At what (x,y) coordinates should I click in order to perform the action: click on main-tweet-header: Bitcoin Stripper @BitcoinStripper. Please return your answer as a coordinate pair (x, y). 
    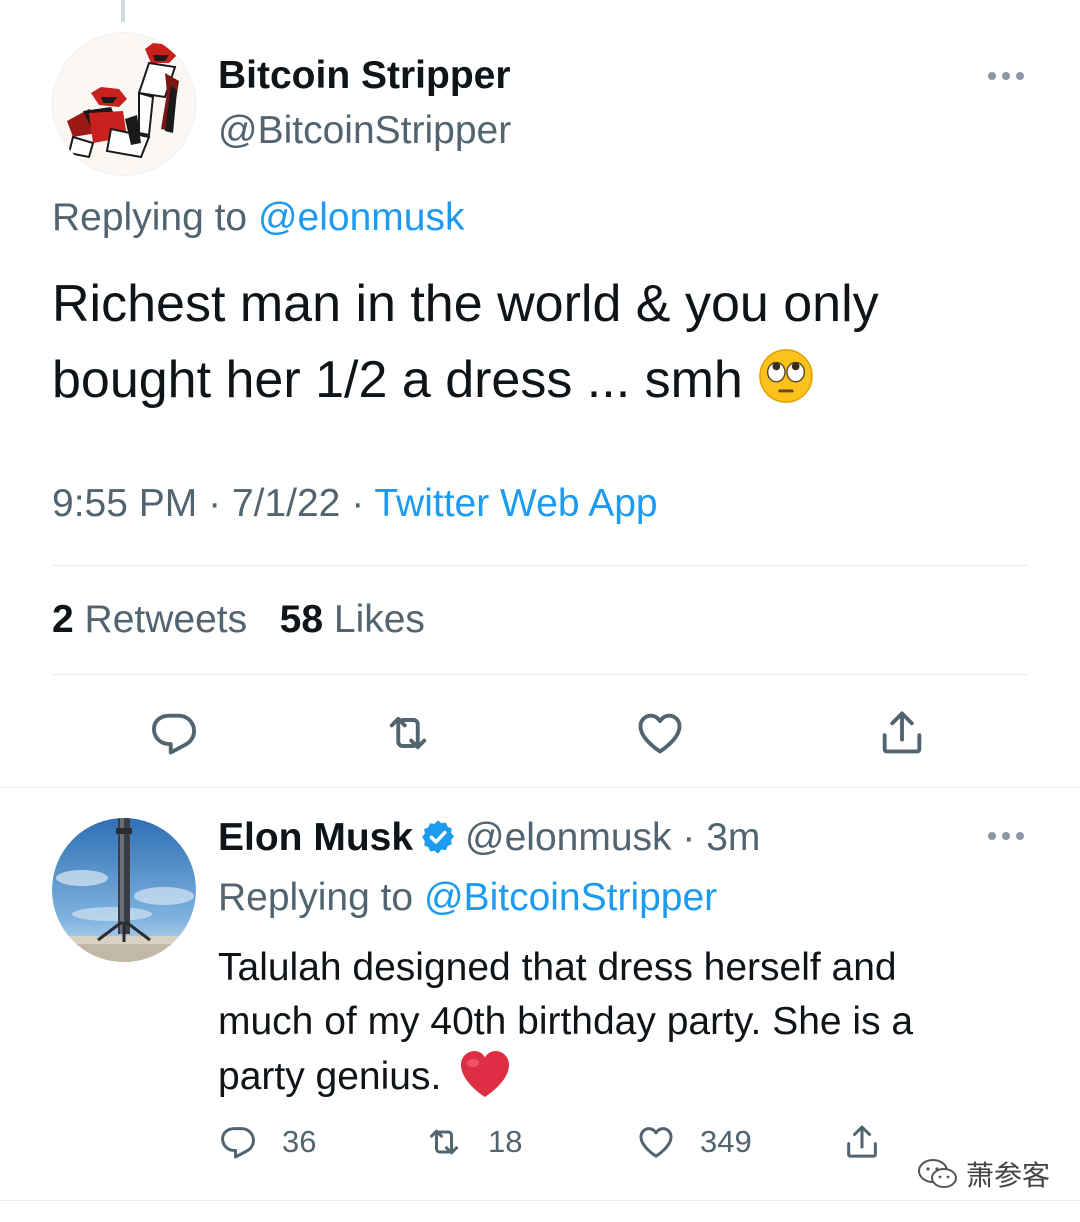
    Looking at the image, I should click on (540, 104).